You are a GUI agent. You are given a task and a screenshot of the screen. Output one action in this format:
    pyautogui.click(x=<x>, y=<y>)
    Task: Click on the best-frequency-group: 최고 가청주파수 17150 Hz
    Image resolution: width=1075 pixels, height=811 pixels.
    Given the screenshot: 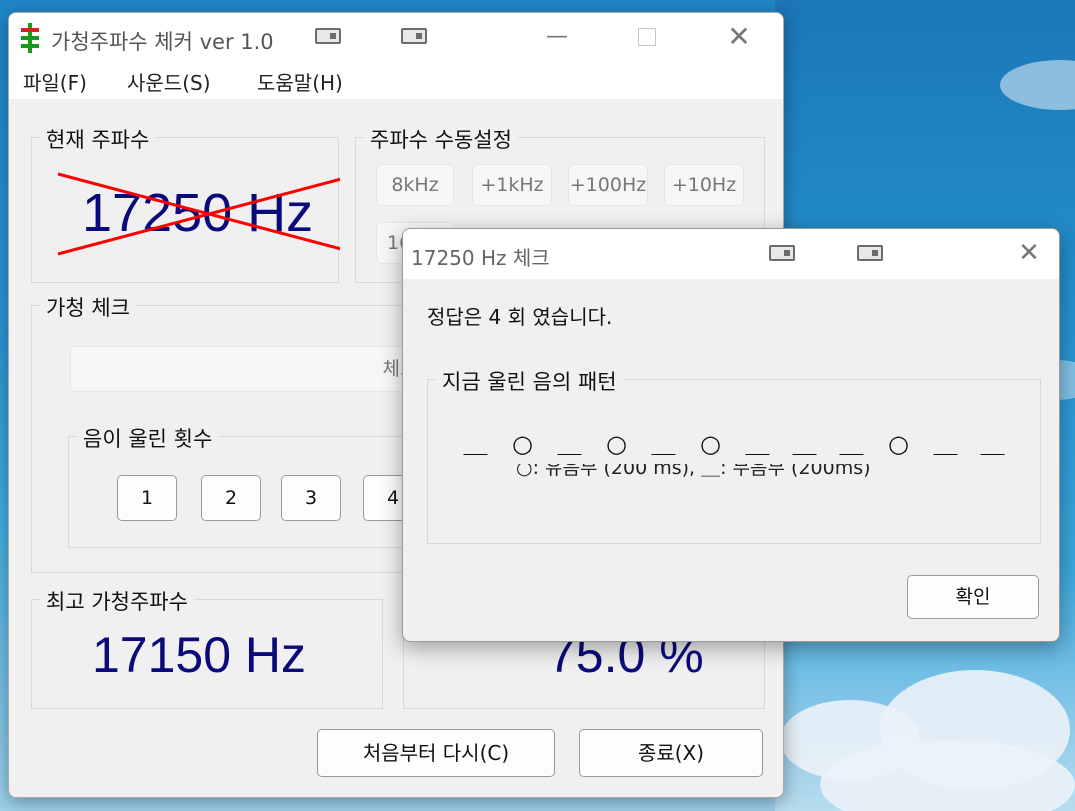 What is the action you would take?
    pyautogui.click(x=207, y=647)
    